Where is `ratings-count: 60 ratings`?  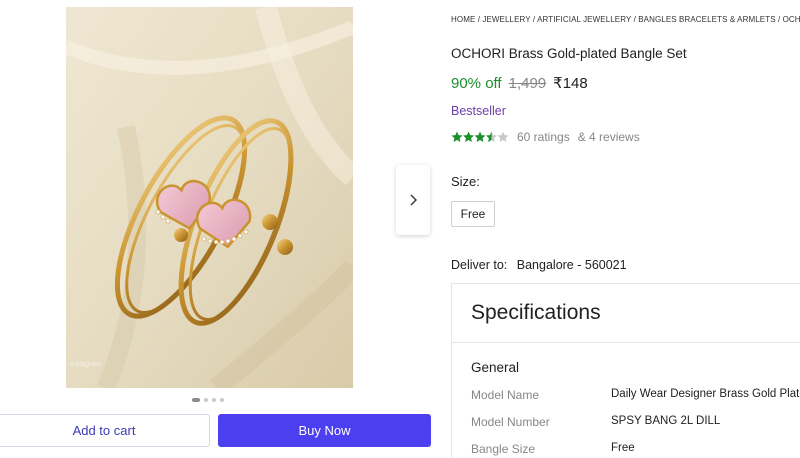
ratings-count: 60 ratings is located at coordinates (543, 137).